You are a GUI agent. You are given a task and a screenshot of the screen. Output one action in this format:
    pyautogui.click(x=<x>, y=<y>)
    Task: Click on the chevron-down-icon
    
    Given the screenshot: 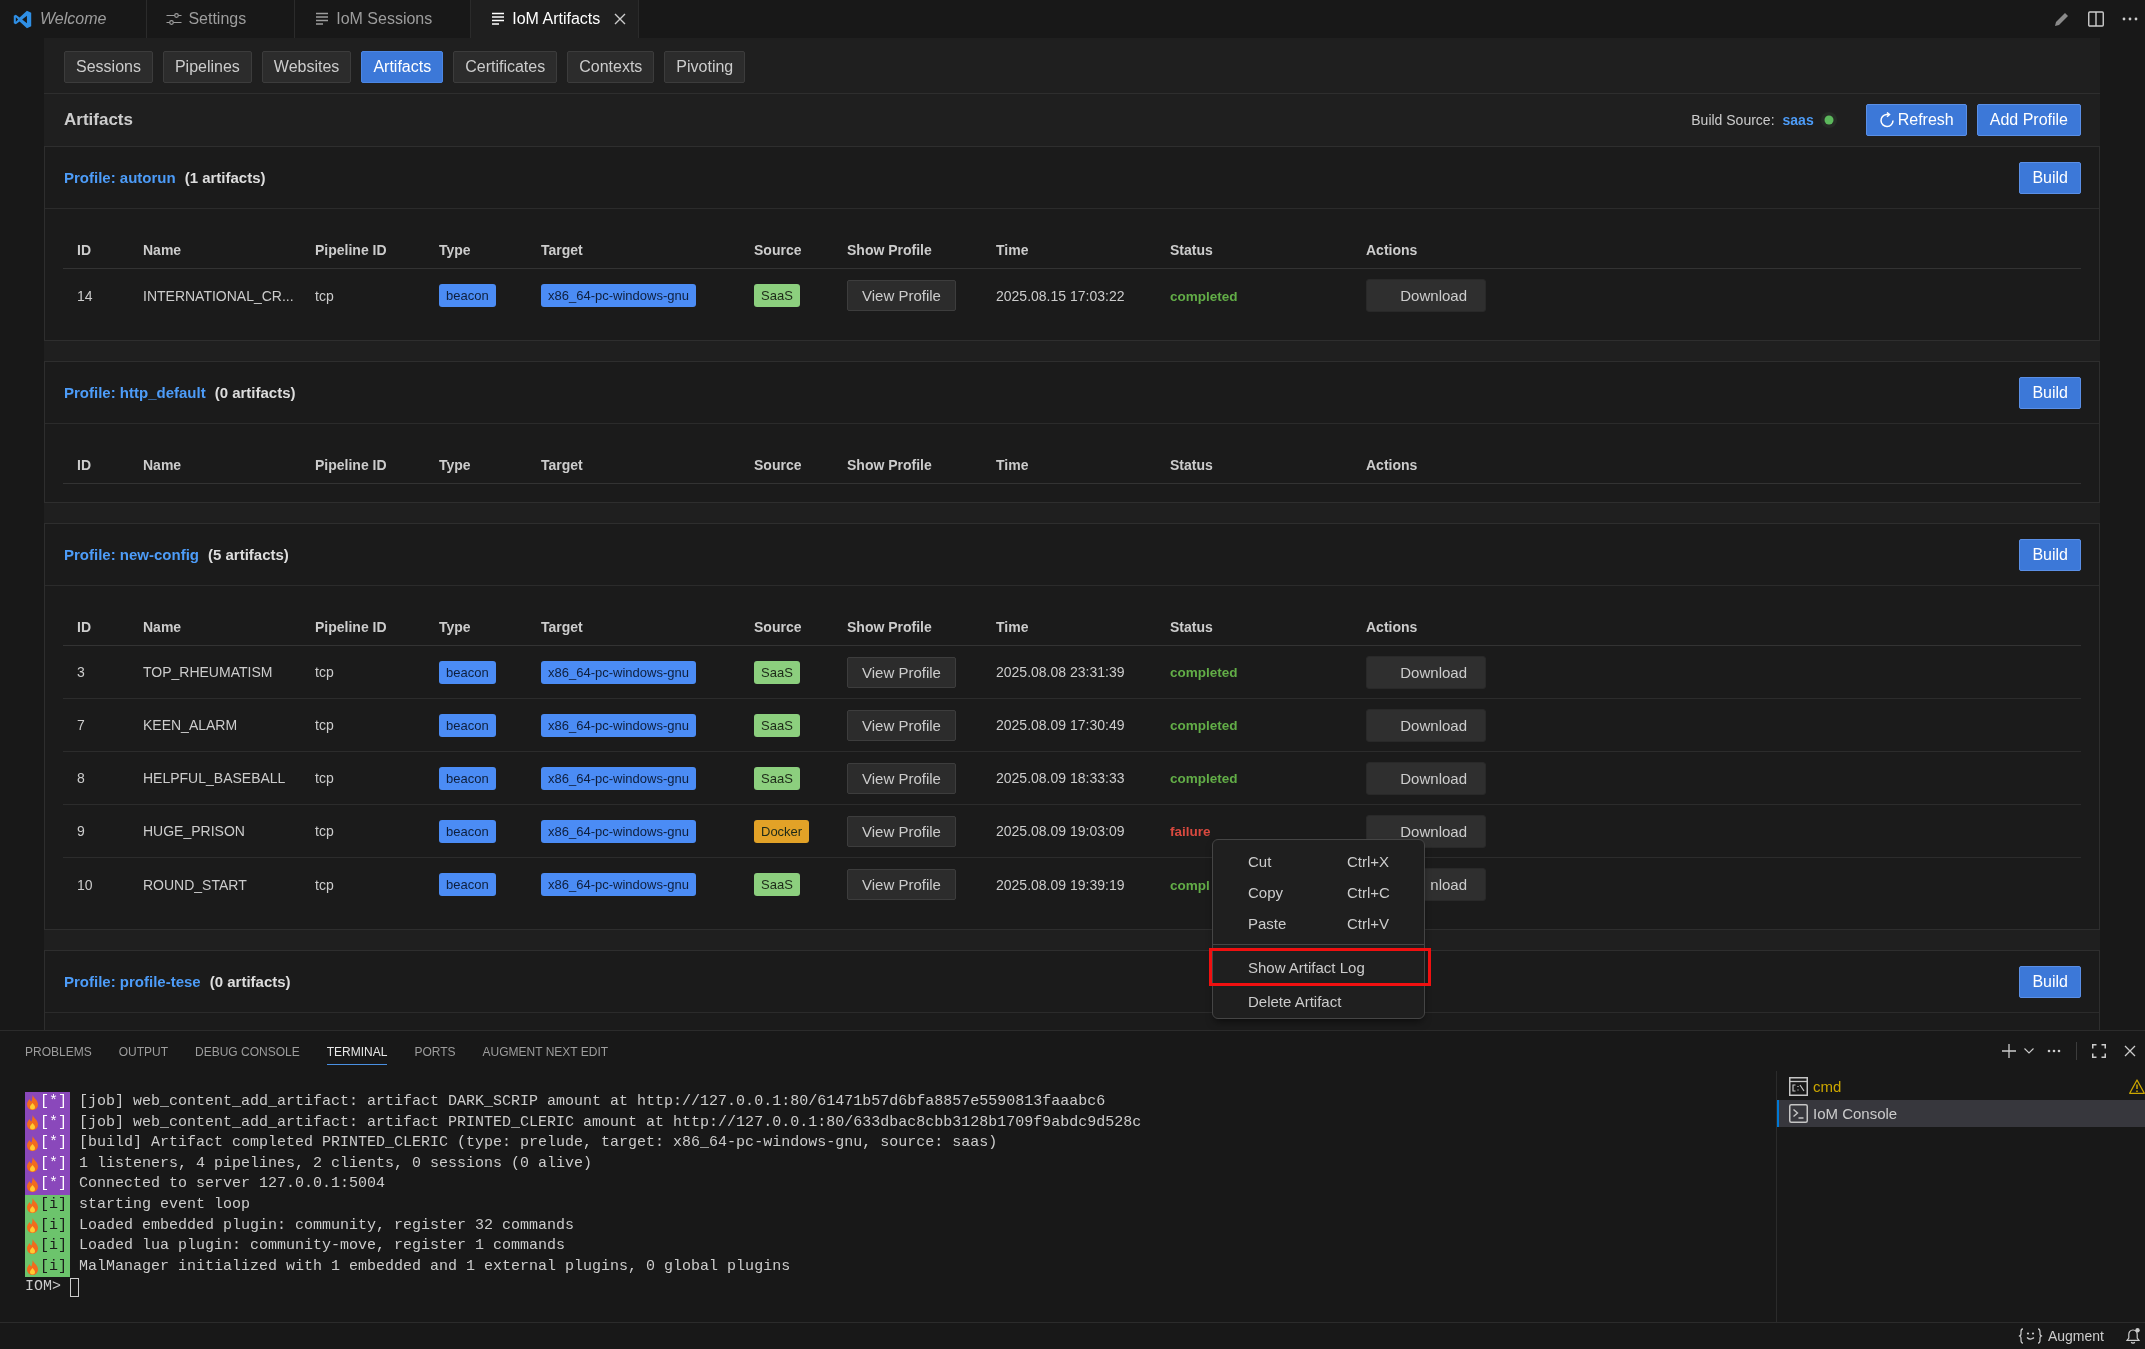 What is the action you would take?
    pyautogui.click(x=2029, y=1051)
    